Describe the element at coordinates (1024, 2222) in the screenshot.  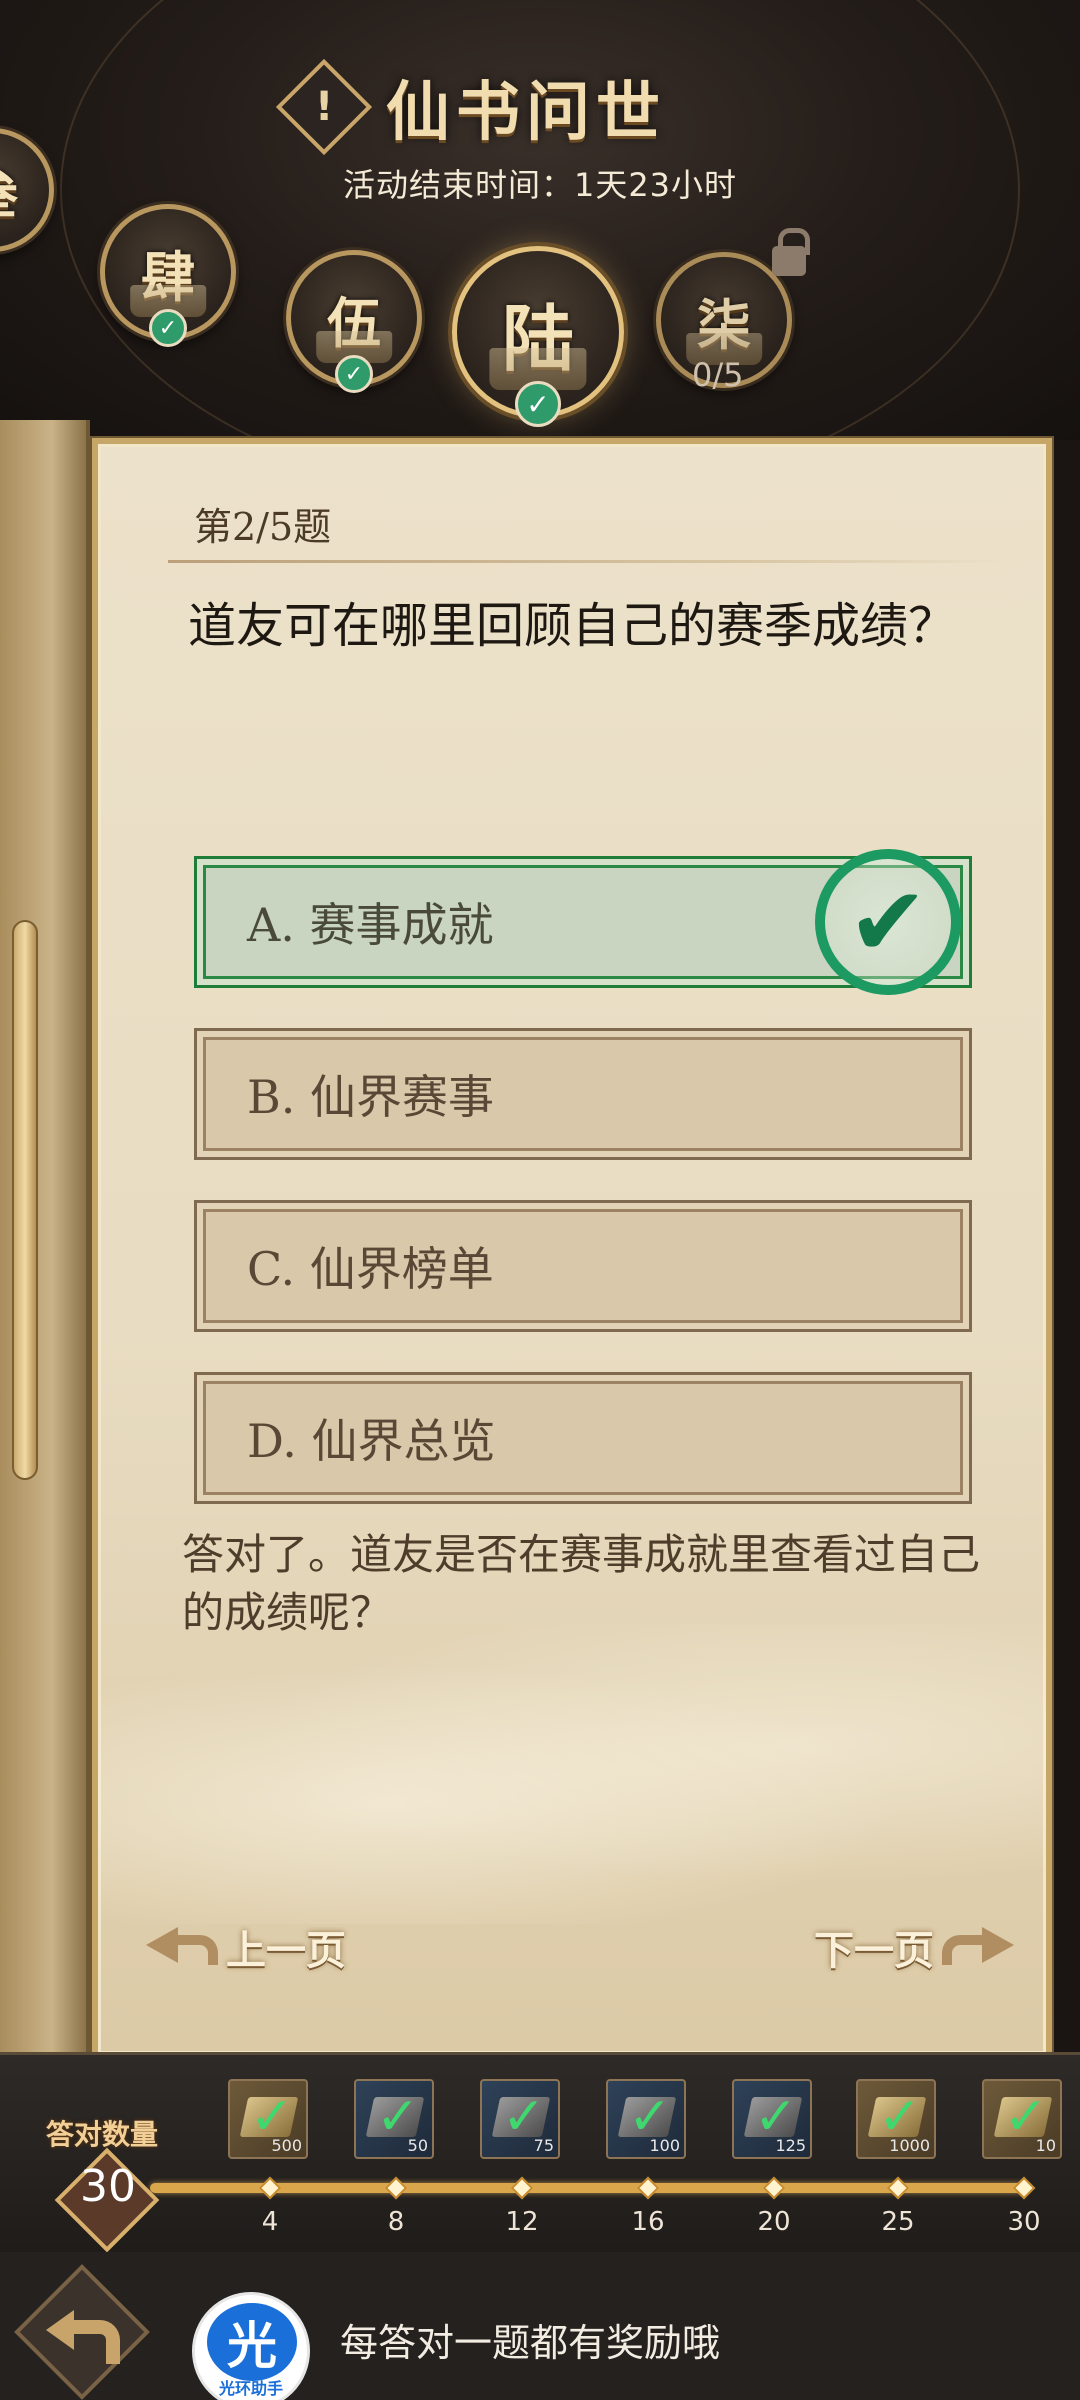
I see `milestone-label: 30` at that location.